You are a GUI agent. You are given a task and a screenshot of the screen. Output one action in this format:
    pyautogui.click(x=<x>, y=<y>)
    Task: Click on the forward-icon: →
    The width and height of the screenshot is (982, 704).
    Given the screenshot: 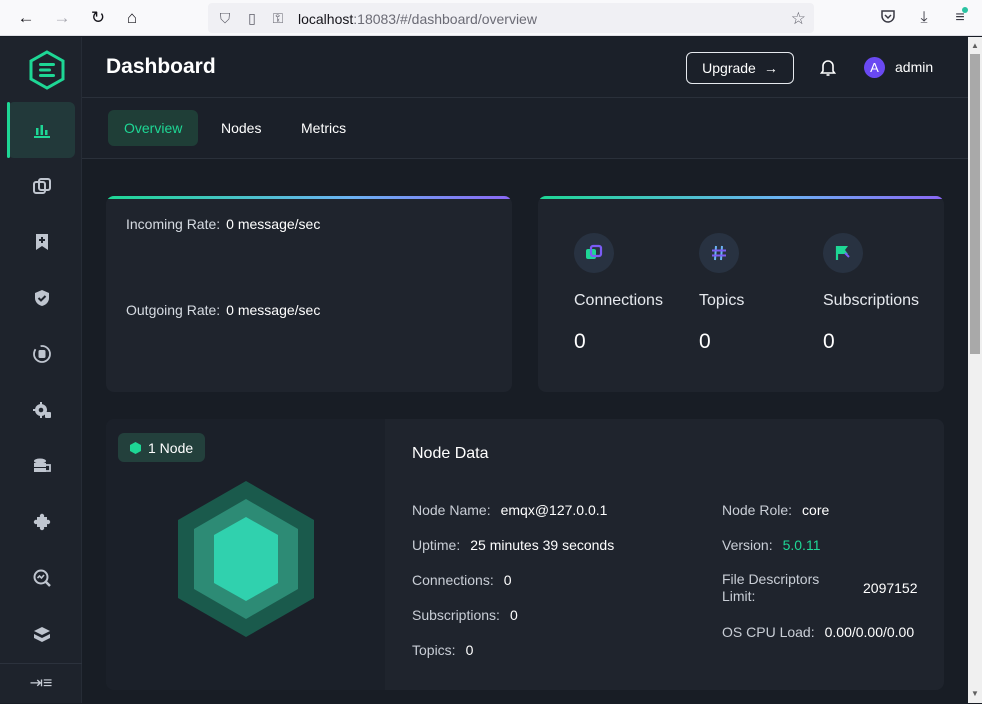 What is the action you would take?
    pyautogui.click(x=62, y=18)
    